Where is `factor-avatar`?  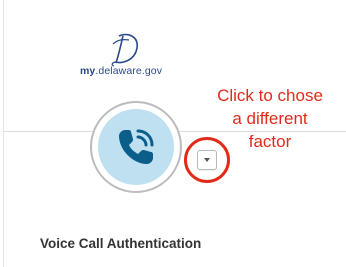
factor-avatar is located at coordinates (136, 147).